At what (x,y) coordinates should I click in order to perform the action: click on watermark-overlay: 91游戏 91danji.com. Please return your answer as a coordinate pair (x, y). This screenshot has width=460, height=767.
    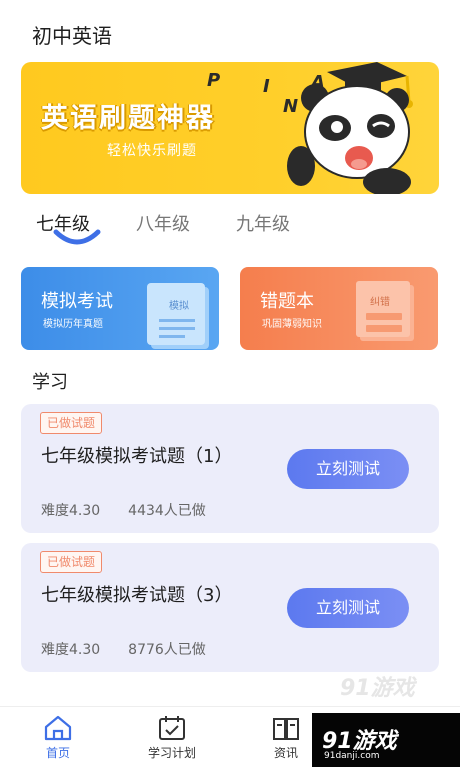
    Looking at the image, I should click on (386, 740).